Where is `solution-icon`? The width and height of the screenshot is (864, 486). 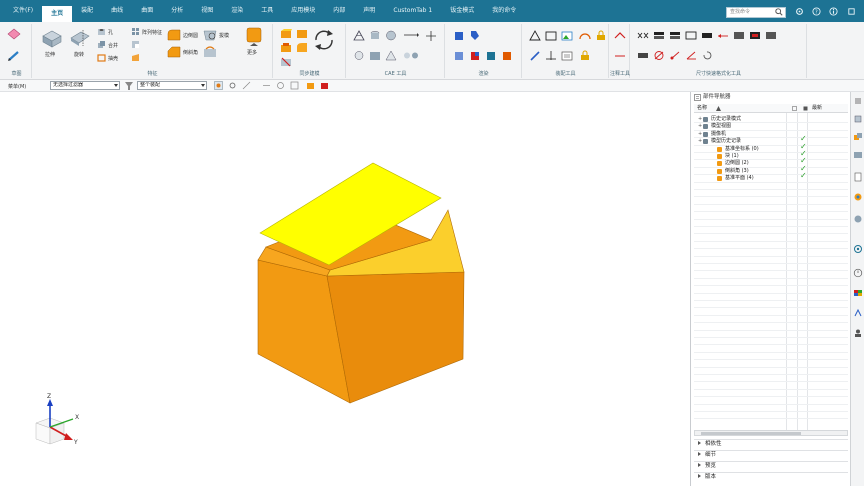 solution-icon is located at coordinates (375, 55).